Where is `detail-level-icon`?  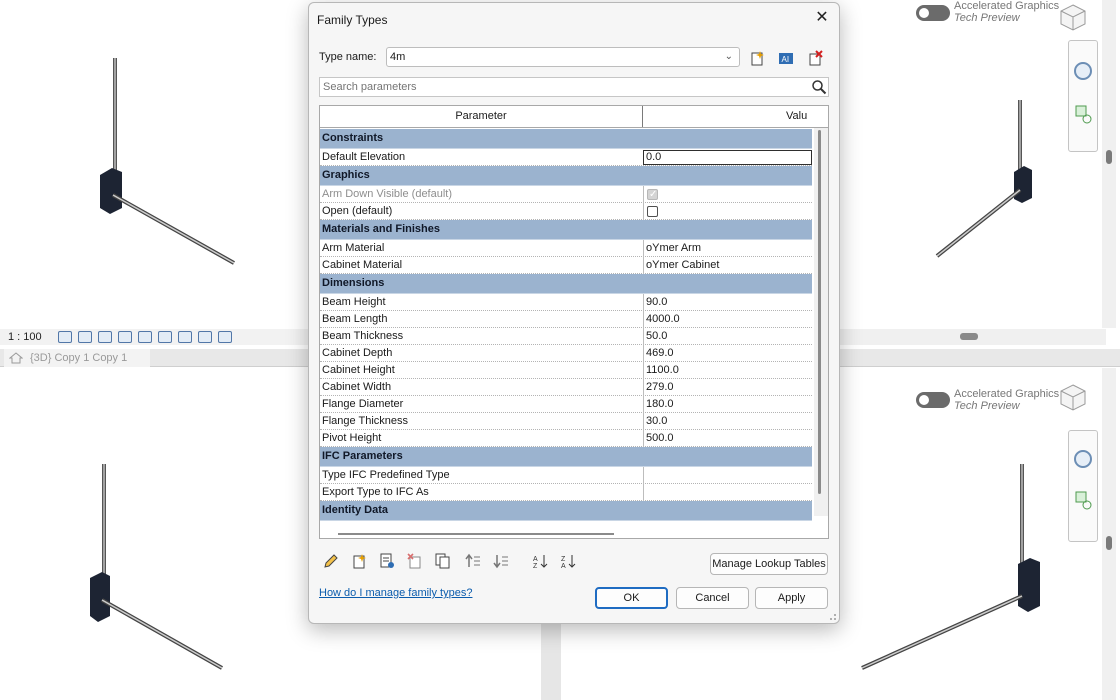 detail-level-icon is located at coordinates (65, 337).